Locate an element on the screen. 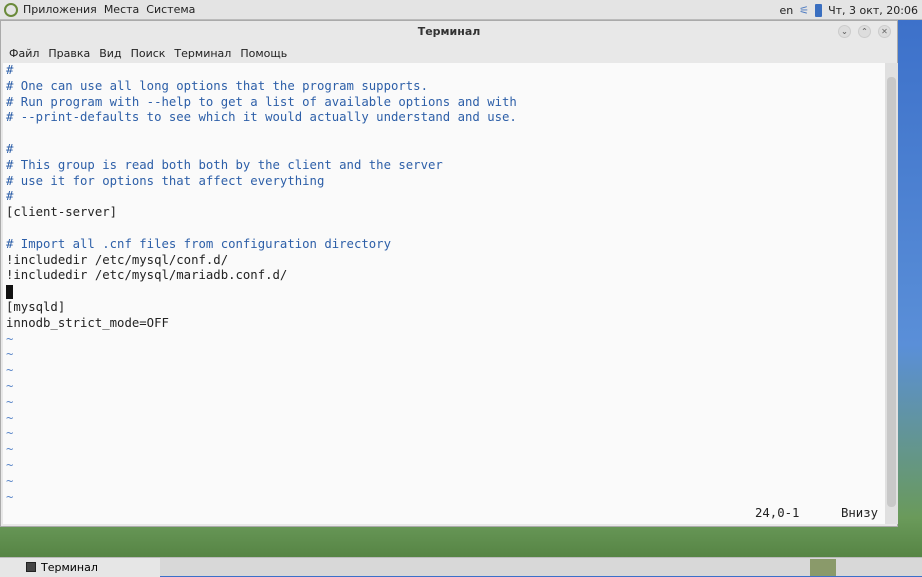 This screenshot has width=922, height=577. terminal-icon is located at coordinates (31, 567).